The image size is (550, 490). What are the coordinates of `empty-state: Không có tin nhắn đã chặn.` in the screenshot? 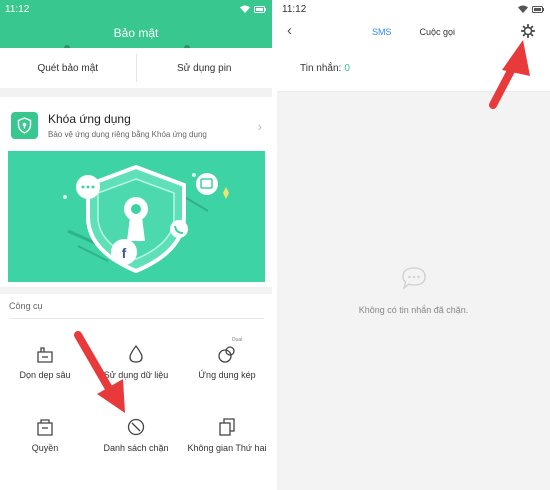 It's located at (413, 290).